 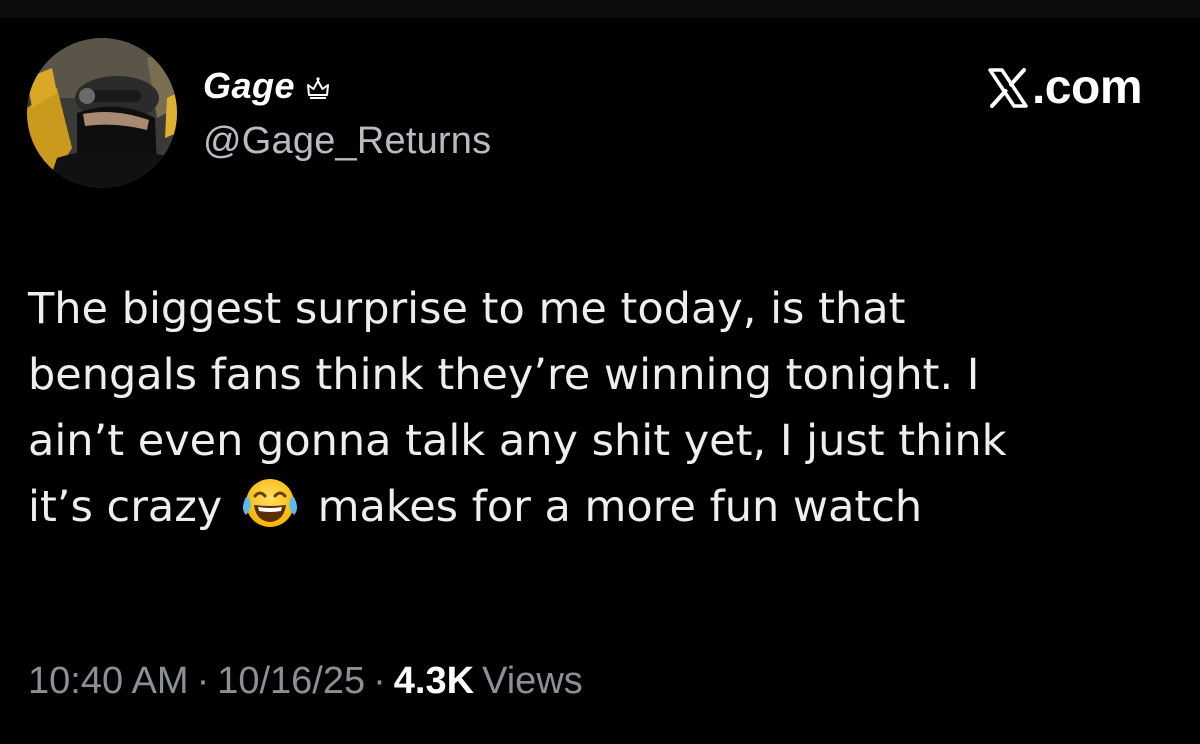 What do you see at coordinates (291, 681) in the screenshot?
I see `post-date: 10/16/25` at bounding box center [291, 681].